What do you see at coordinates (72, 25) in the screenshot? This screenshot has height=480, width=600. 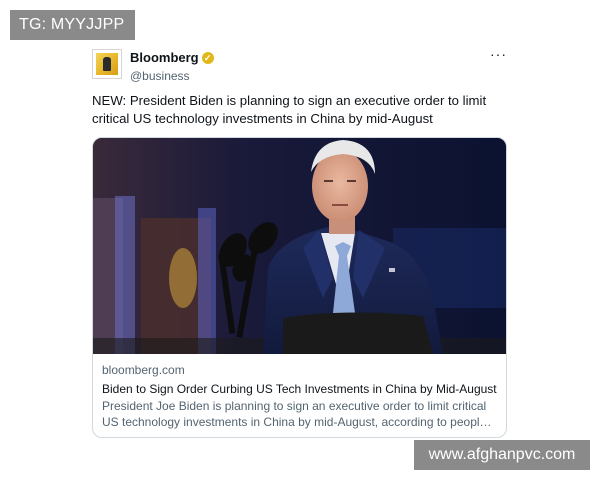 I see `top-watermark: TG: MYYJJPP` at bounding box center [72, 25].